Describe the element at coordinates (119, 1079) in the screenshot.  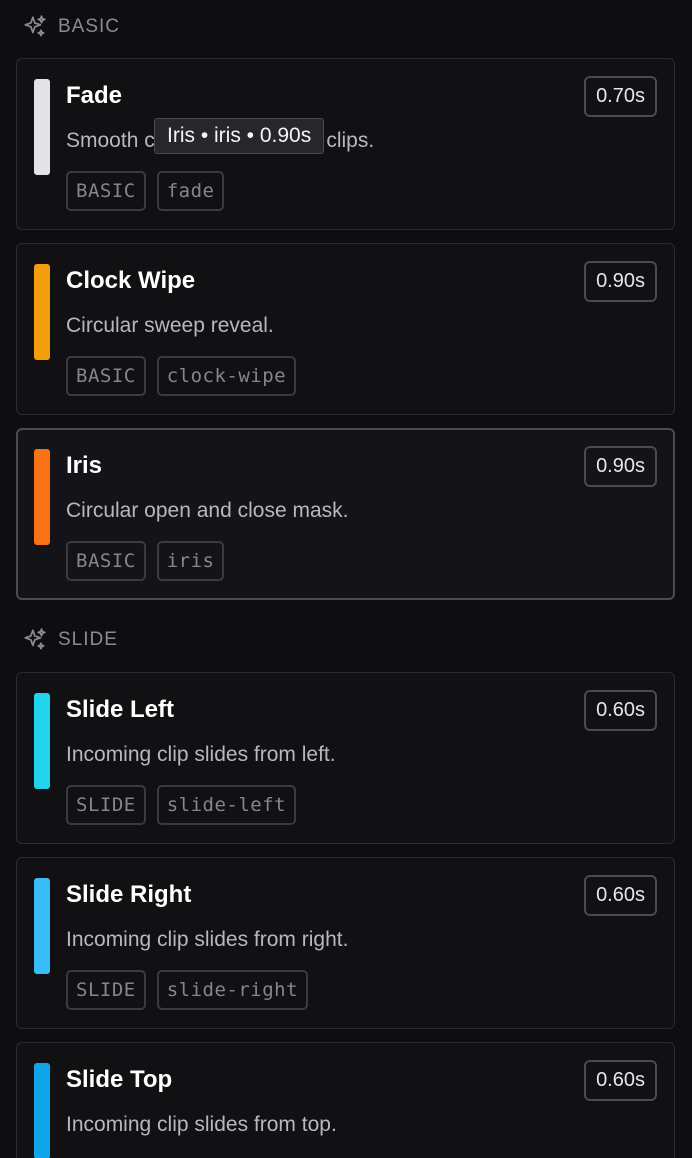
I see `card-title: Slide Top` at that location.